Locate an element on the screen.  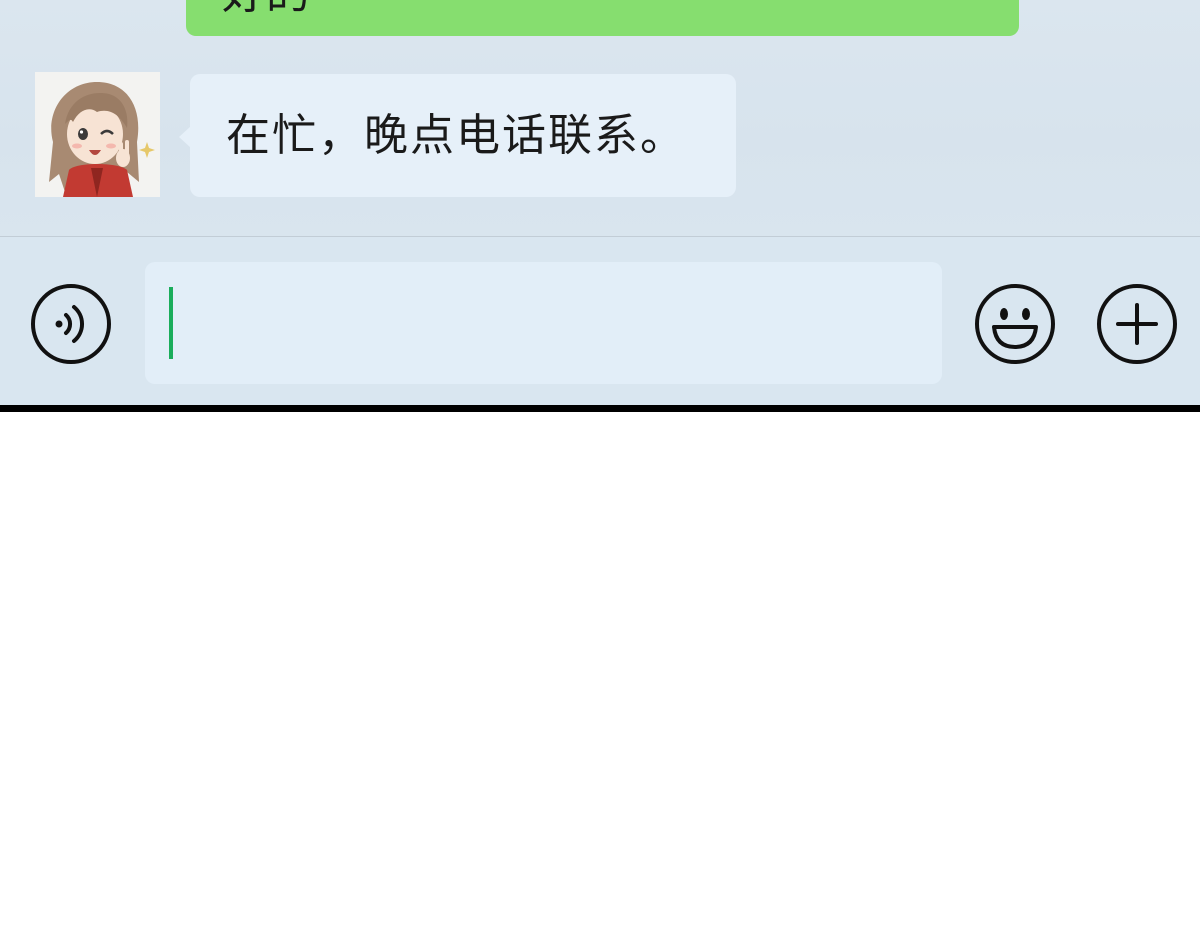
avatar is located at coordinates (97, 134).